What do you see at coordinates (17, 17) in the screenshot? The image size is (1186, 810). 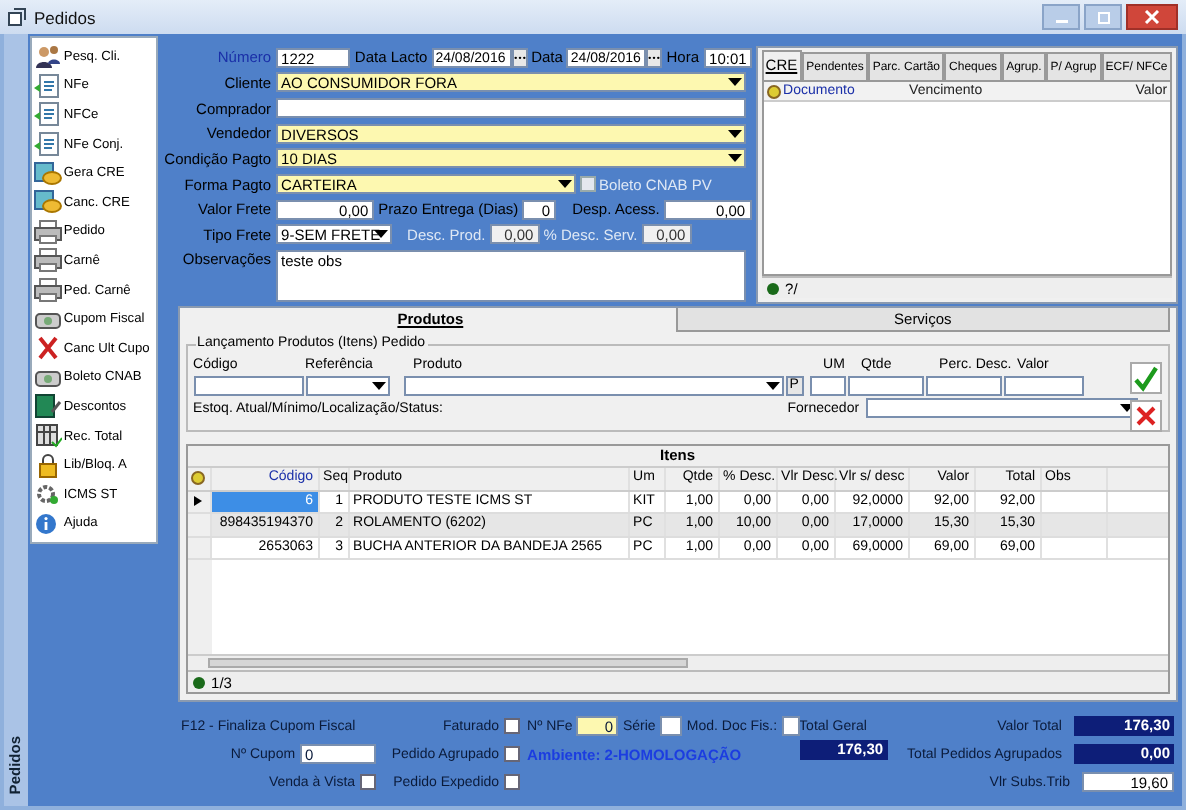 I see `window-icon` at bounding box center [17, 17].